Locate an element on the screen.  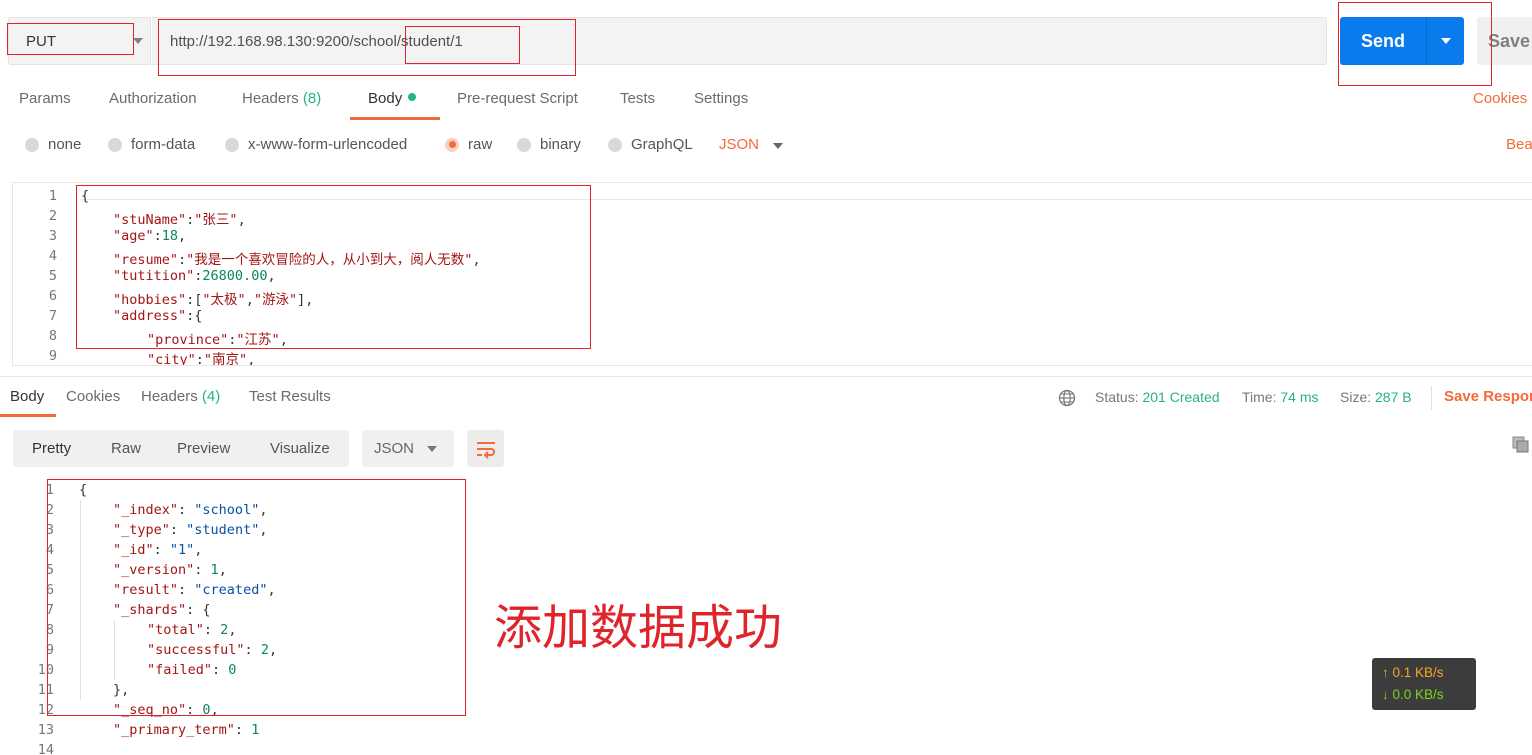
radio-selected-icon is located at coordinates (452, 144).